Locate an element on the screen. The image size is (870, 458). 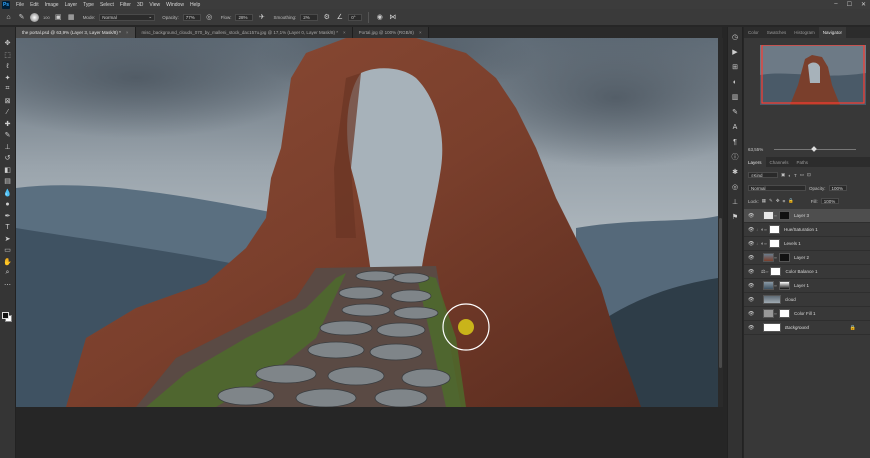
tab-color: Color is located at coordinates (753, 32).